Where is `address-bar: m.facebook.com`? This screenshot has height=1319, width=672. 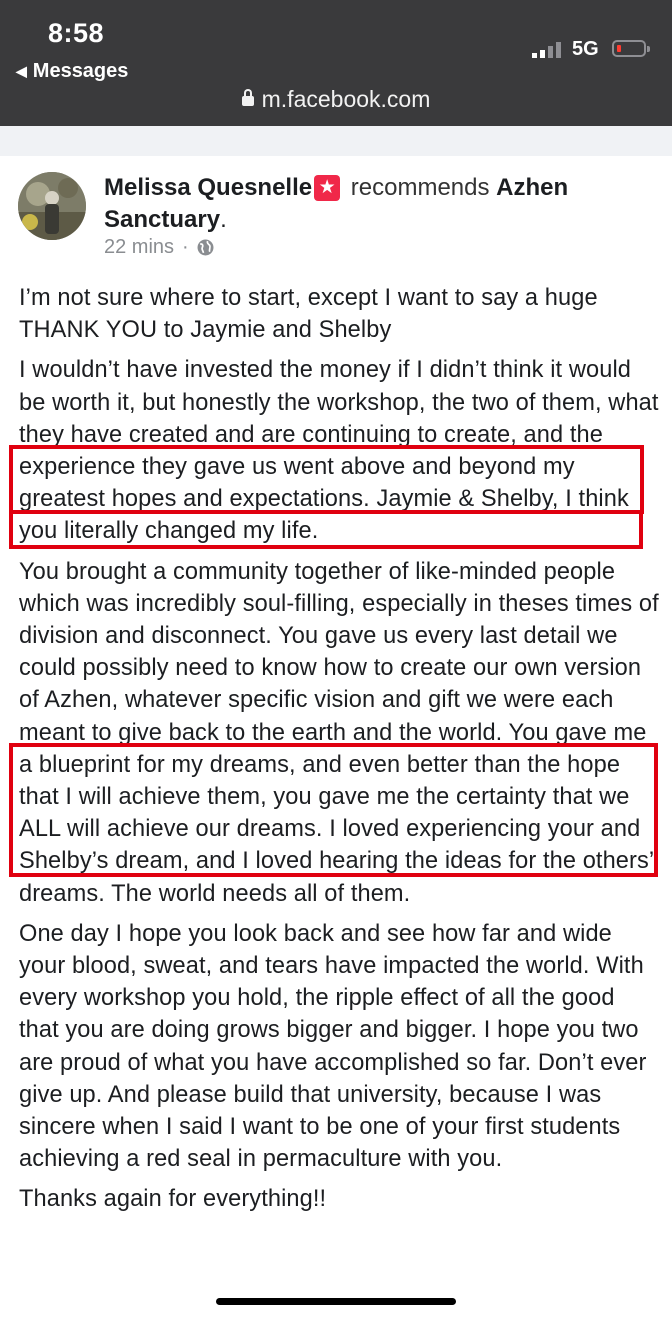 address-bar: m.facebook.com is located at coordinates (336, 99).